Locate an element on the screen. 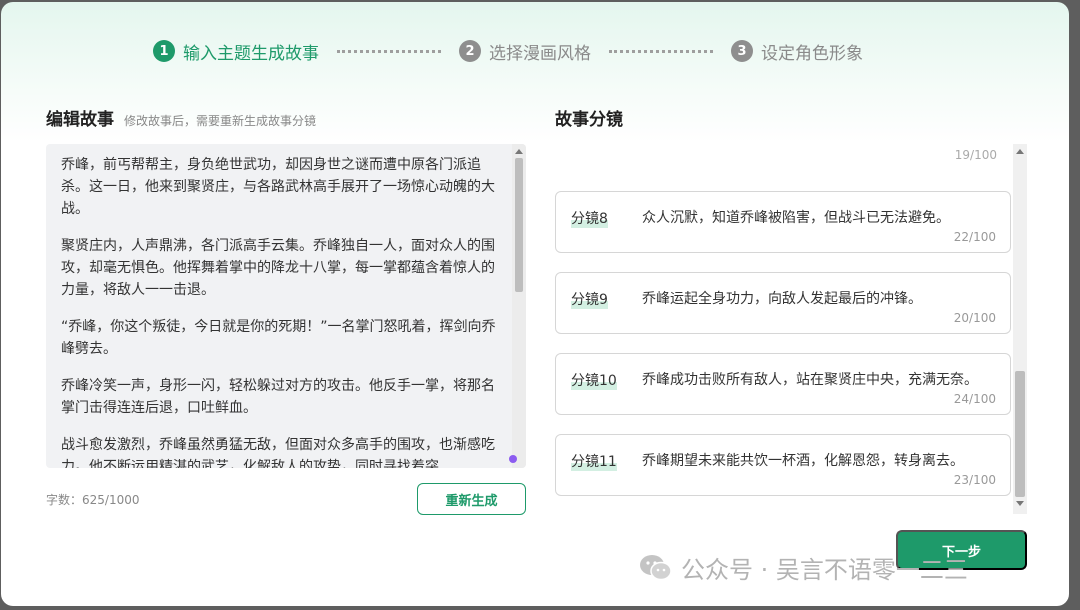  storyboard-card-10: 分镜10 乔峰成功击败所有敌人，站在聚贤庄中央，充满无奈。 24/100 is located at coordinates (783, 384).